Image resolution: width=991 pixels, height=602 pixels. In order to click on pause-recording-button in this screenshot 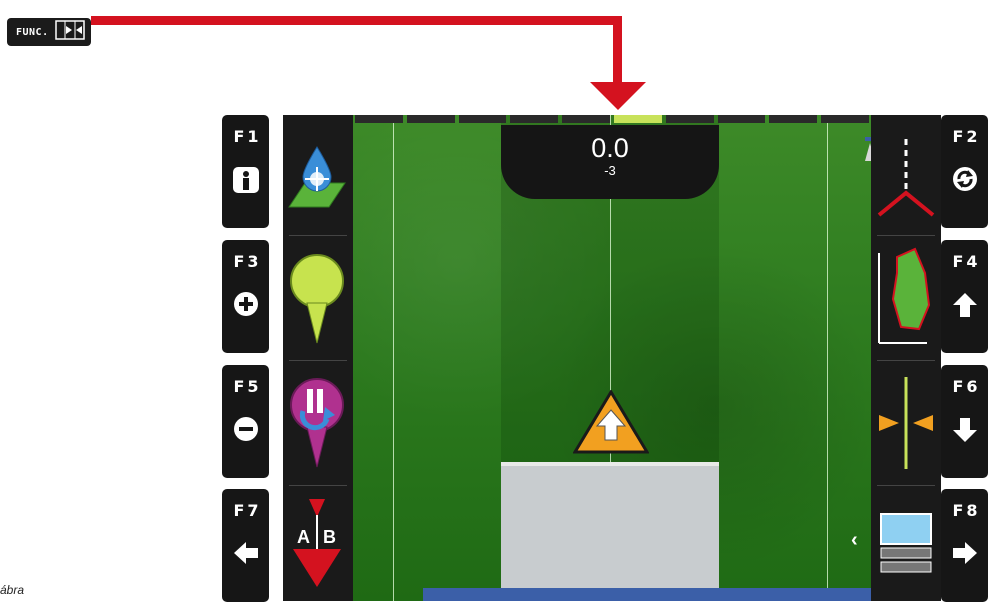, I will do `click(317, 423)`.